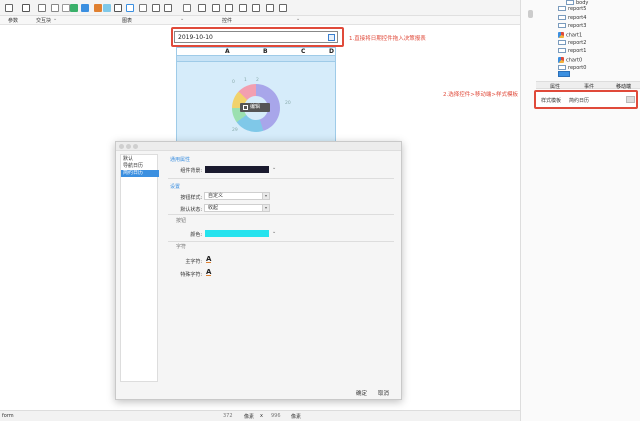 This screenshot has height=421, width=640. I want to click on tree-item: report5, so click(572, 9).